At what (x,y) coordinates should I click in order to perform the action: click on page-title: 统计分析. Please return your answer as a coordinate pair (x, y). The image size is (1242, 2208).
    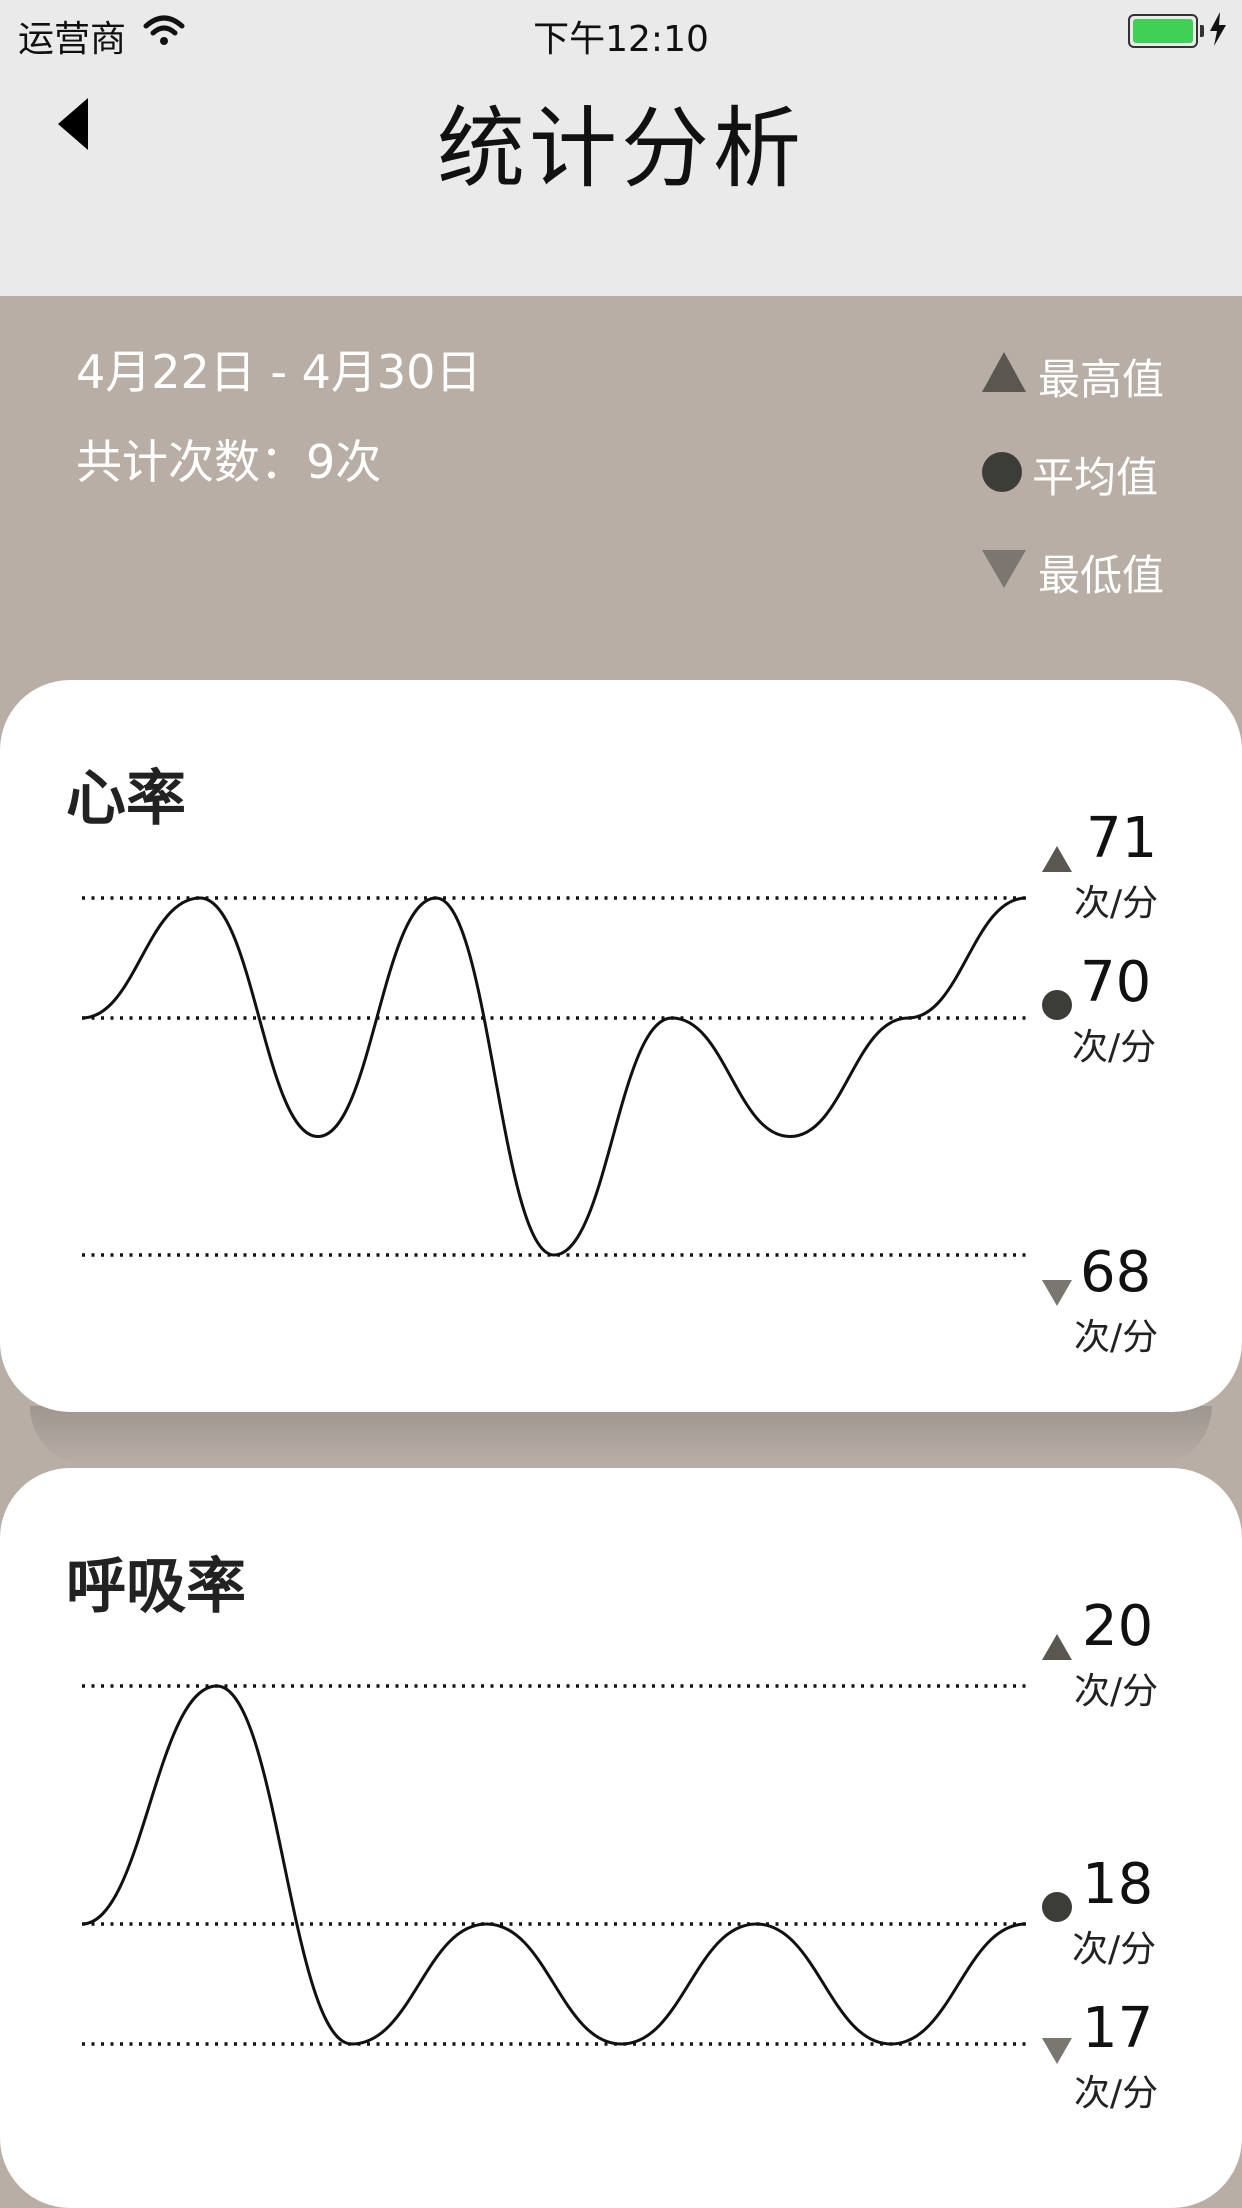
    Looking at the image, I should click on (620, 148).